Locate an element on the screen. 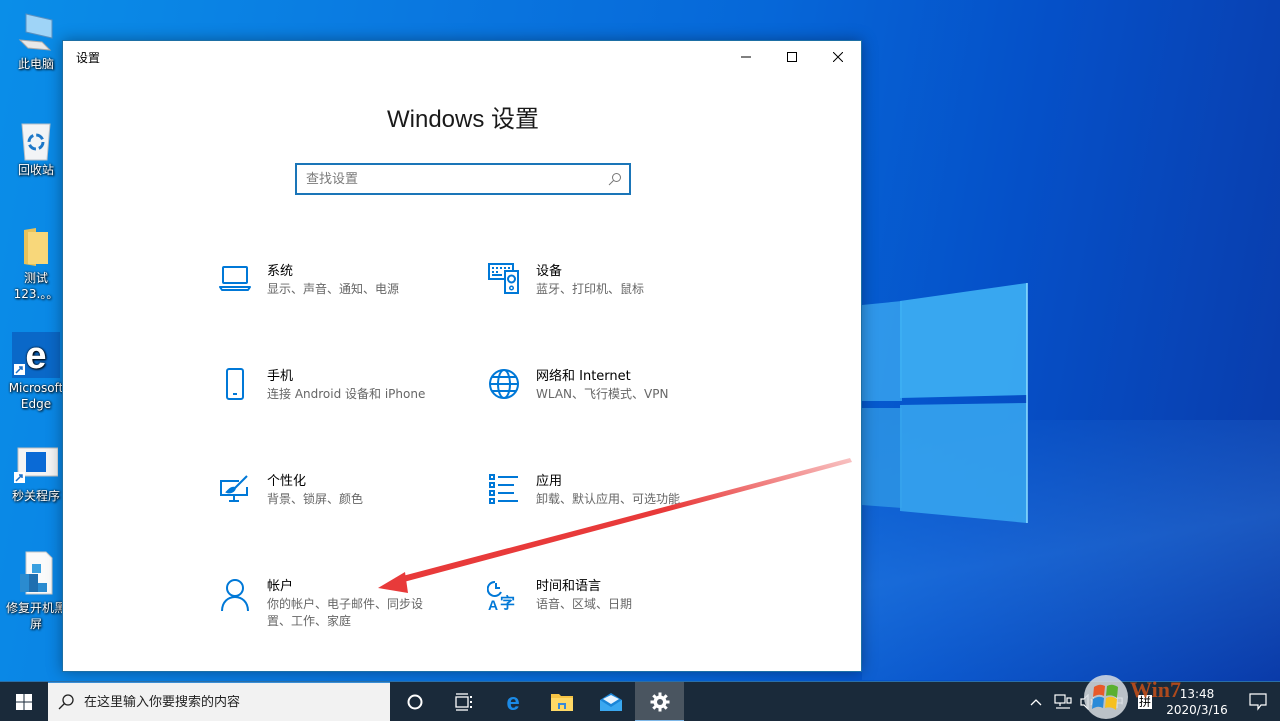 Image resolution: width=1280 pixels, height=721 pixels. file-explorer-button is located at coordinates (561, 701).